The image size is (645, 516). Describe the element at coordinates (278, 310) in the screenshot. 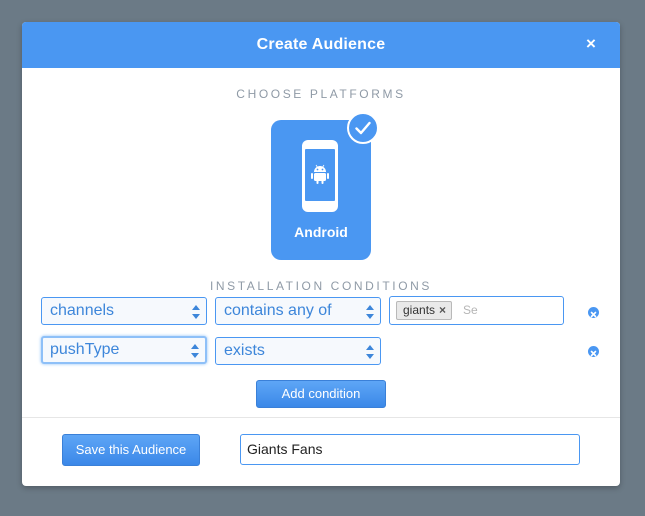

I see `condition-operator-value: contains any of` at that location.